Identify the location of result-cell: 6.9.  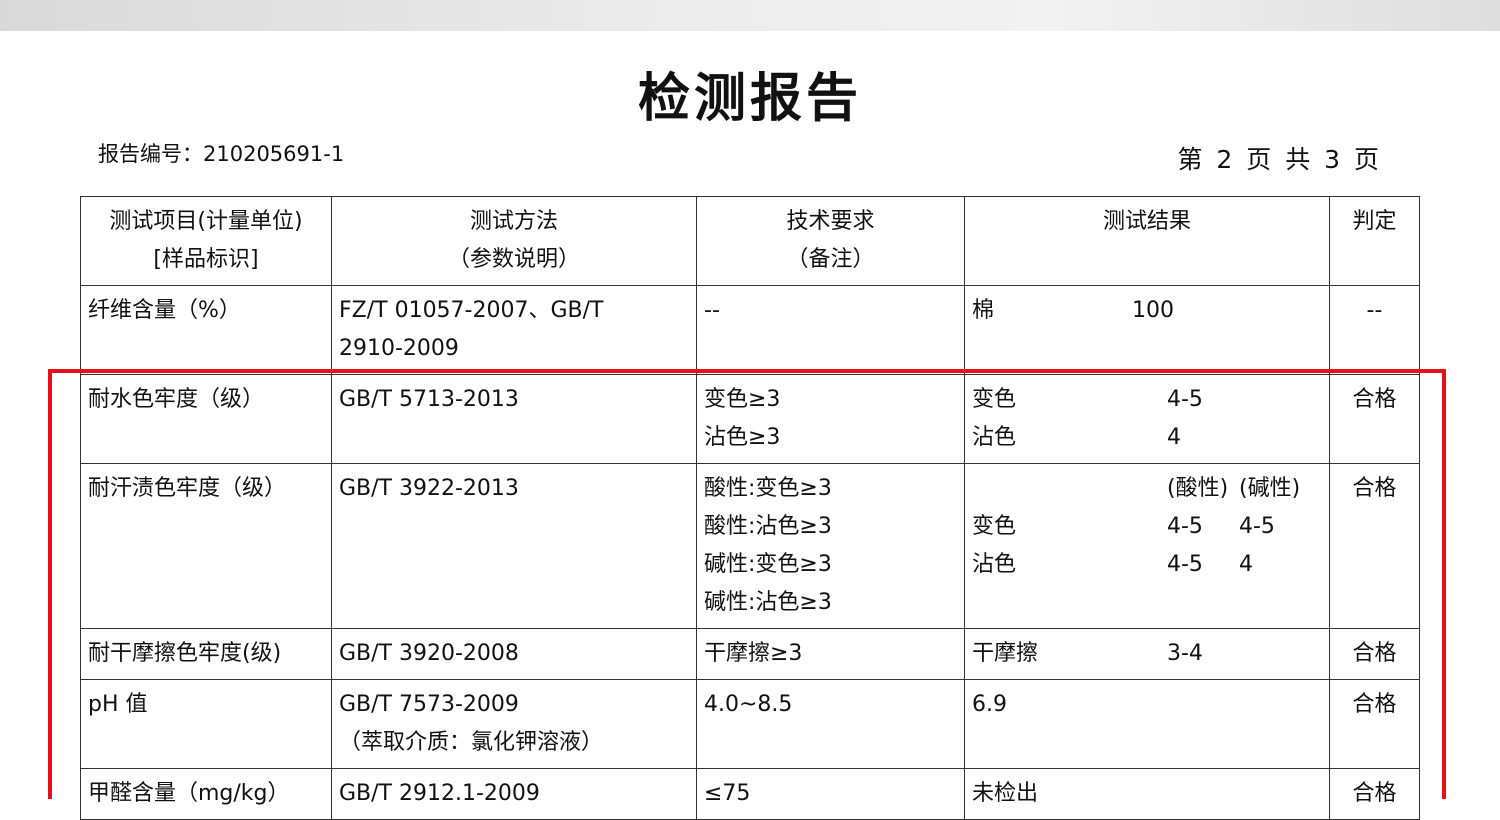
(1147, 724).